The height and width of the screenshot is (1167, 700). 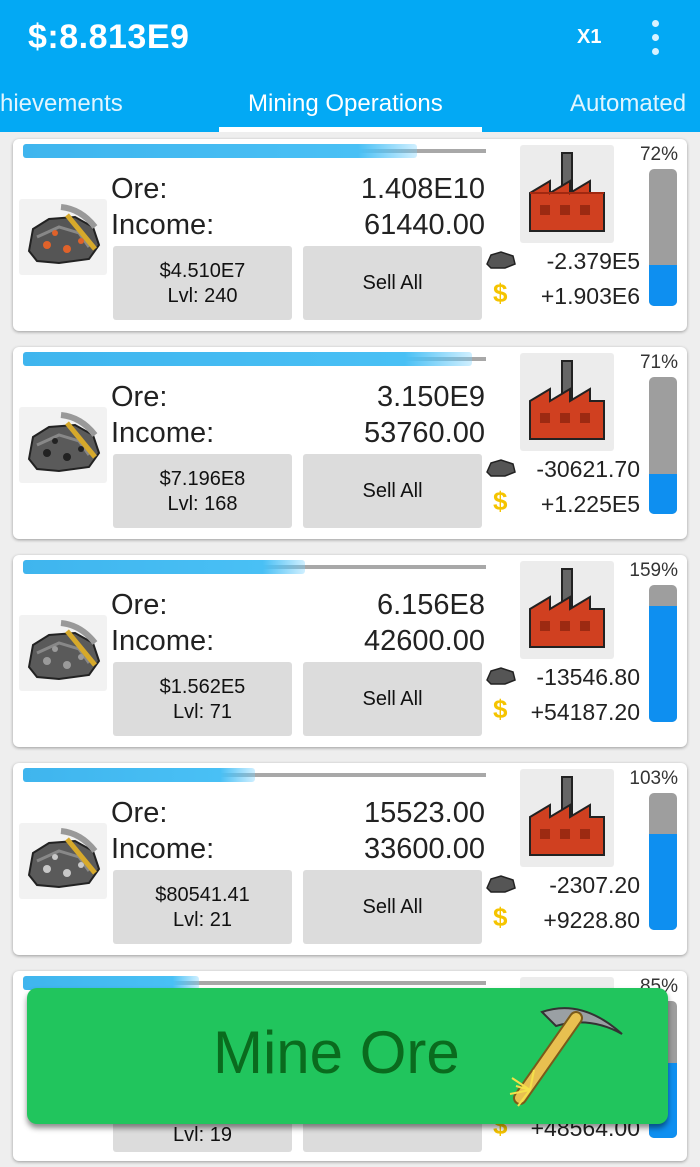 What do you see at coordinates (202, 895) in the screenshot?
I see `upgrade-price: $80541.41` at bounding box center [202, 895].